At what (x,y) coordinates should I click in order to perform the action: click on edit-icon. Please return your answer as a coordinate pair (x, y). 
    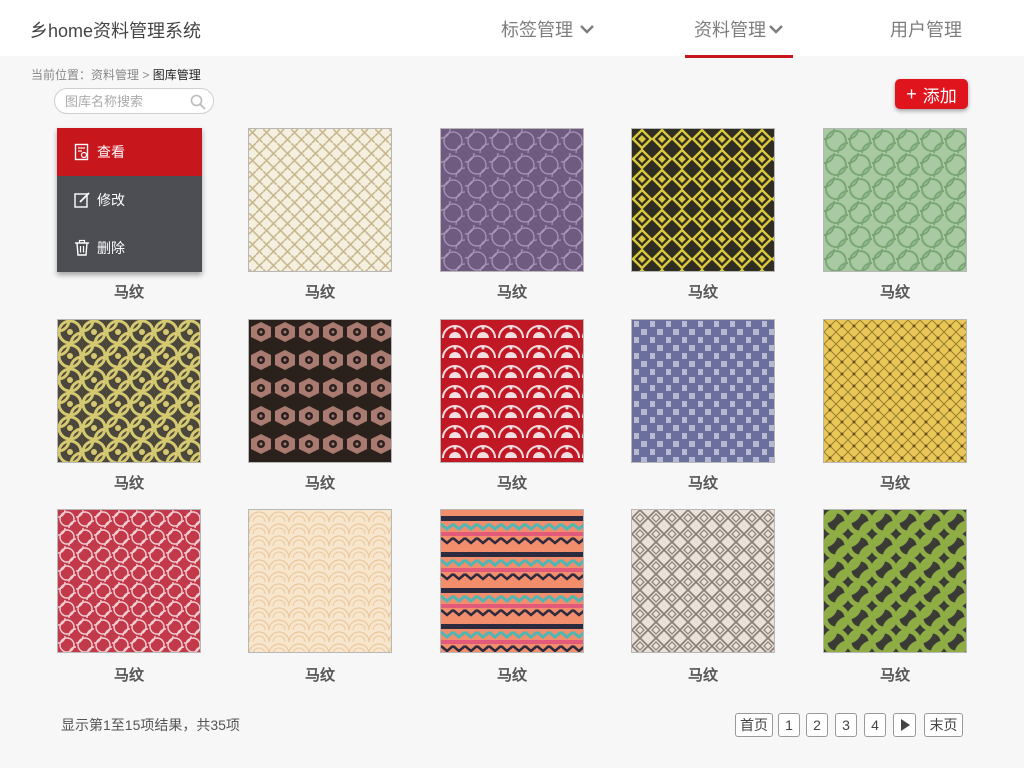
    Looking at the image, I should click on (82, 200).